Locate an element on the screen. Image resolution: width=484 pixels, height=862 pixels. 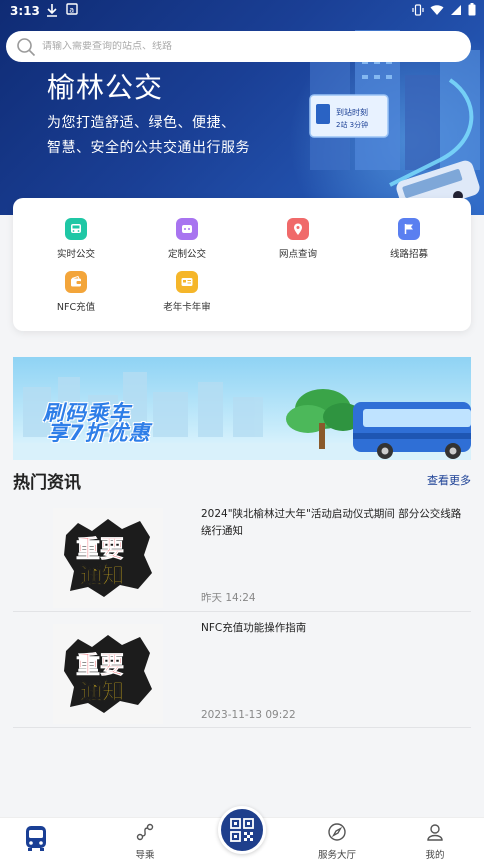
service-grid: 实时公交 定制公交 网点查询 线路招募 NFC充值 老年卡年审 is located at coordinates (242, 264).